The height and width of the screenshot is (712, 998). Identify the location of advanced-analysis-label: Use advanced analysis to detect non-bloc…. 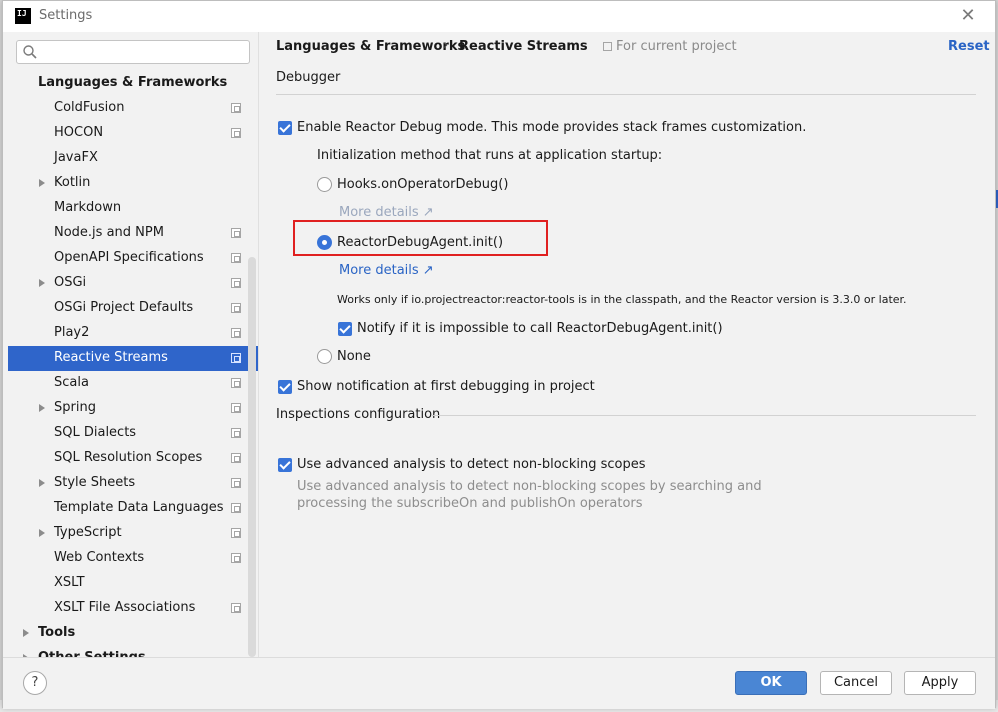
(471, 464).